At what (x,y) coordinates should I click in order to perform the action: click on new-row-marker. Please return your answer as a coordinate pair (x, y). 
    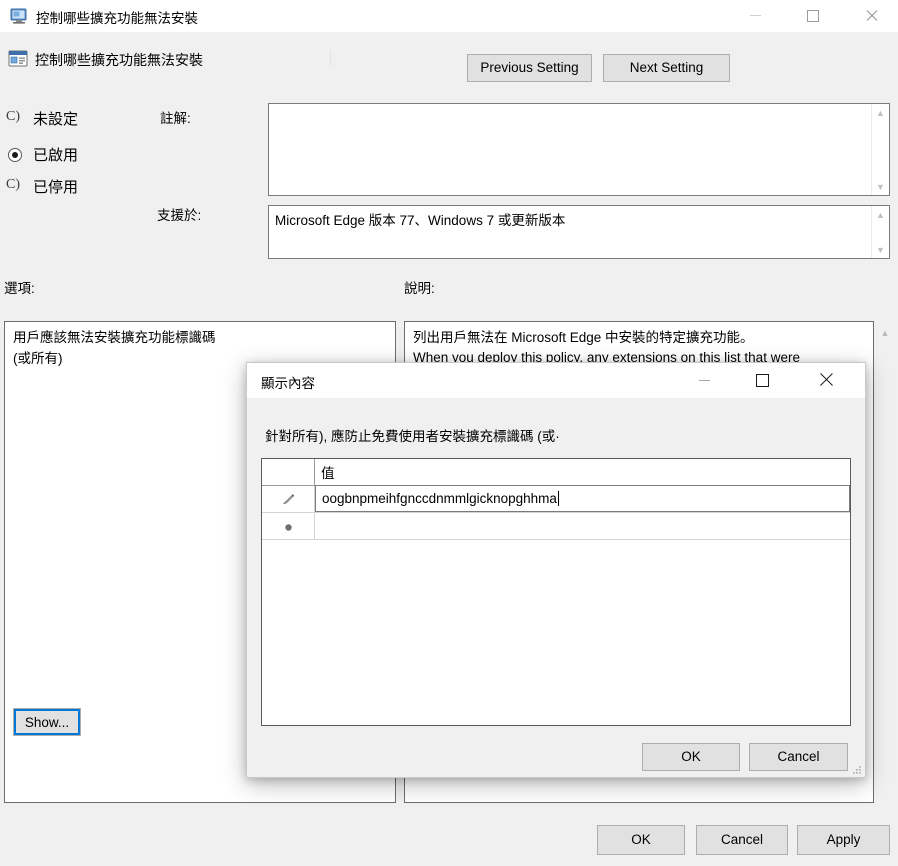
    Looking at the image, I should click on (288, 526).